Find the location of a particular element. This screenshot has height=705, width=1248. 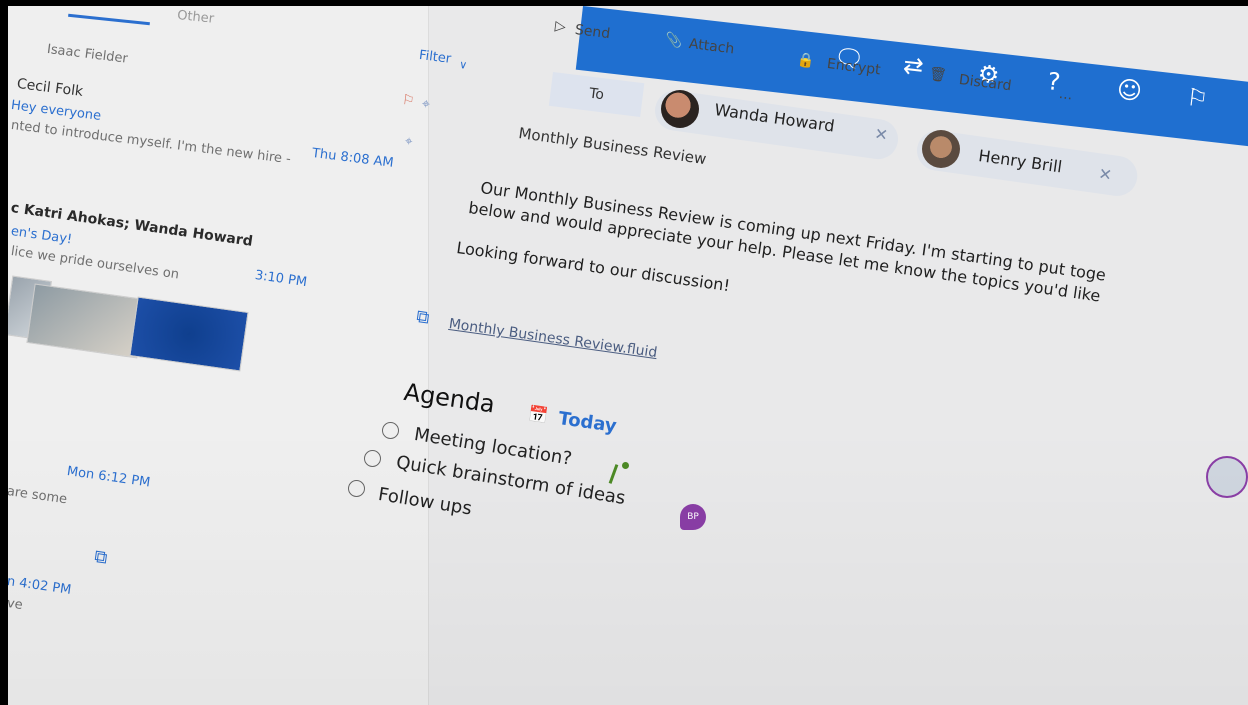

message-time: n 4:02 PM is located at coordinates (40, 586).